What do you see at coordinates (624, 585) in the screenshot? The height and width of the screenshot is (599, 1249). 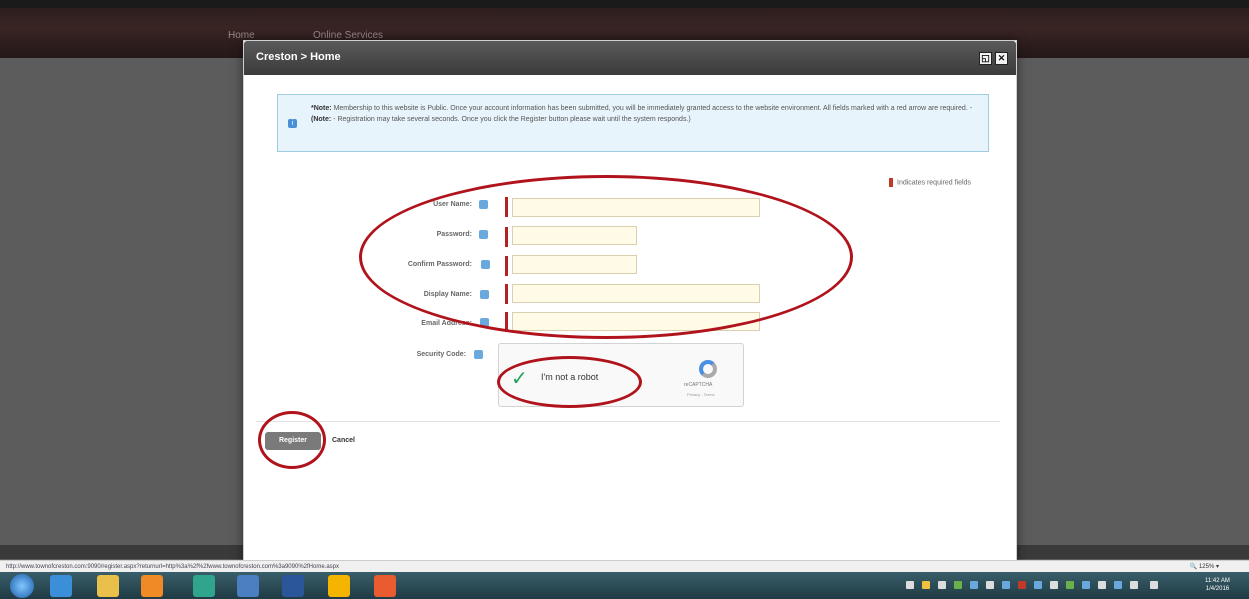 I see `windows-taskbar: 11:42 AM 1/4/2016` at bounding box center [624, 585].